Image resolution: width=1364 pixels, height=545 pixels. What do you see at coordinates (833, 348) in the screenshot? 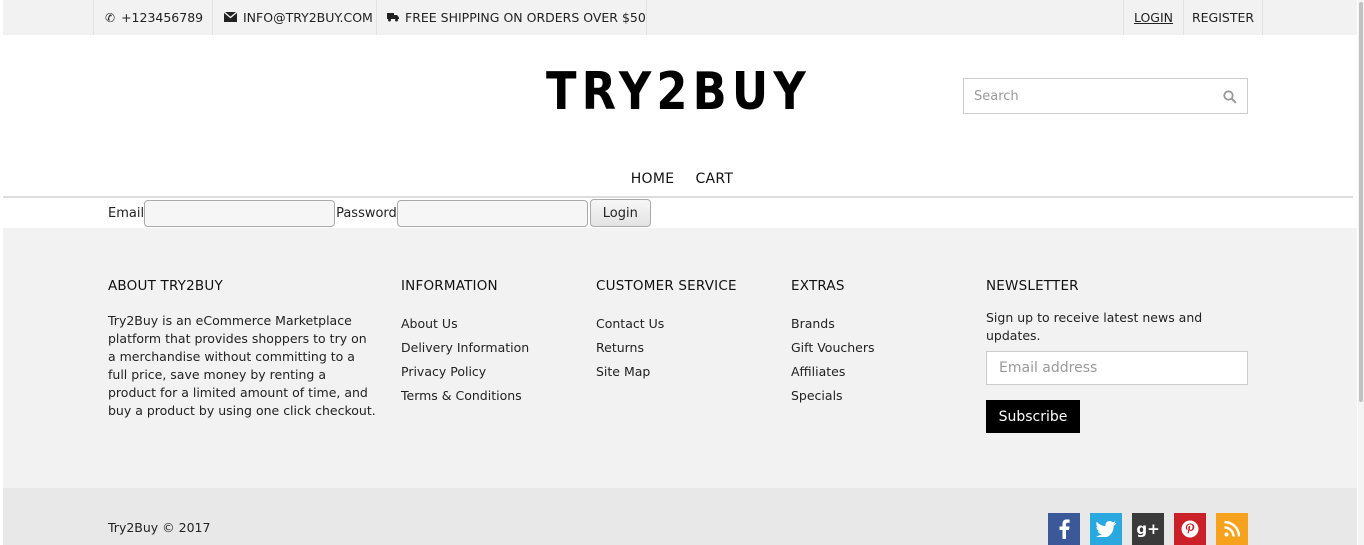
I see `footer-link-gift-vouchers: Gift Vouchers` at bounding box center [833, 348].